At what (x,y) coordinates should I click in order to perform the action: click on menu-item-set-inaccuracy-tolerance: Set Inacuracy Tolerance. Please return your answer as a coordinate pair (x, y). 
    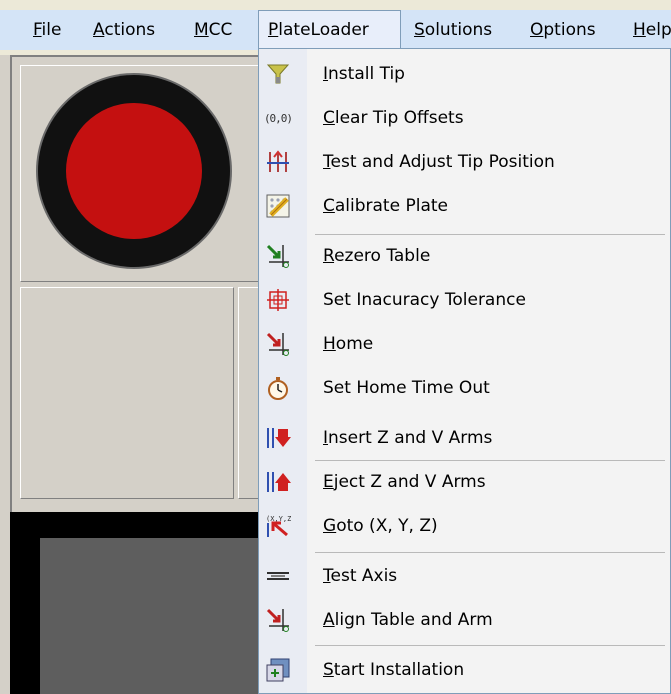
    Looking at the image, I should click on (465, 300).